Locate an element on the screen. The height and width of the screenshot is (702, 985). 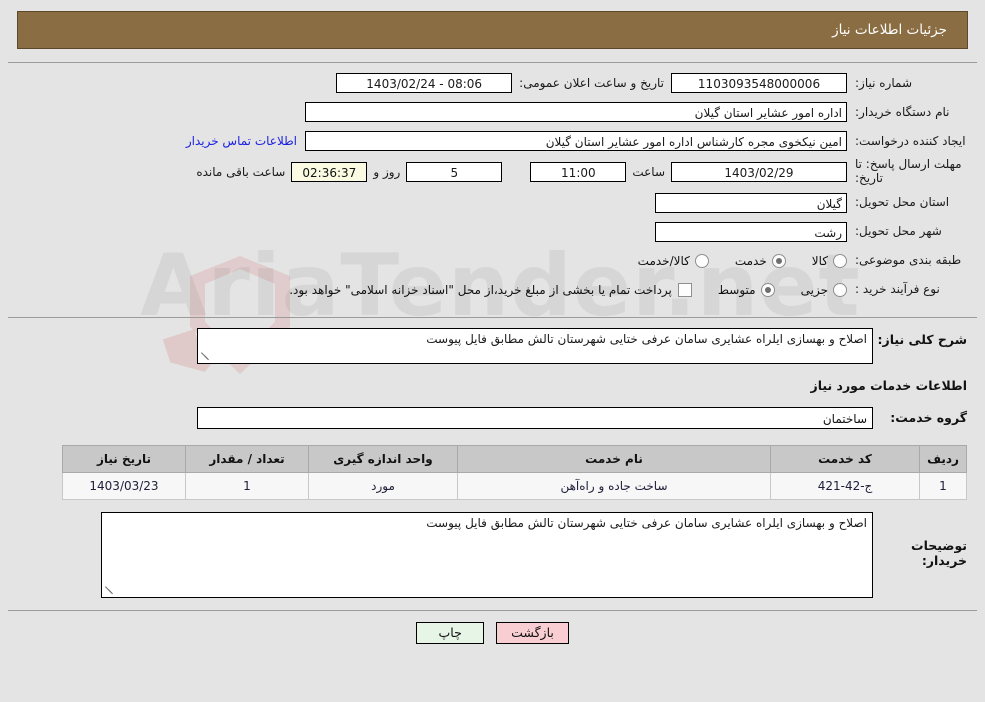
purchase-type-option-label: جزیی is located at coordinates (814, 289).